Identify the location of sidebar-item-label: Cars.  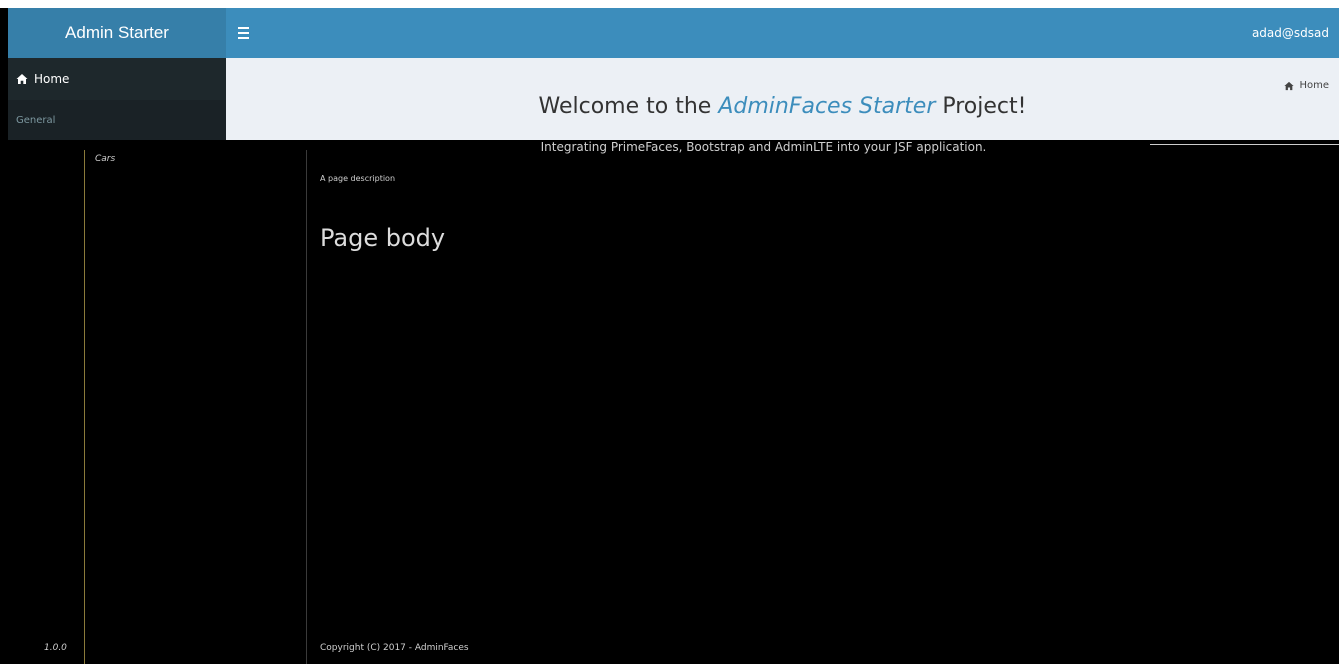
(105, 159).